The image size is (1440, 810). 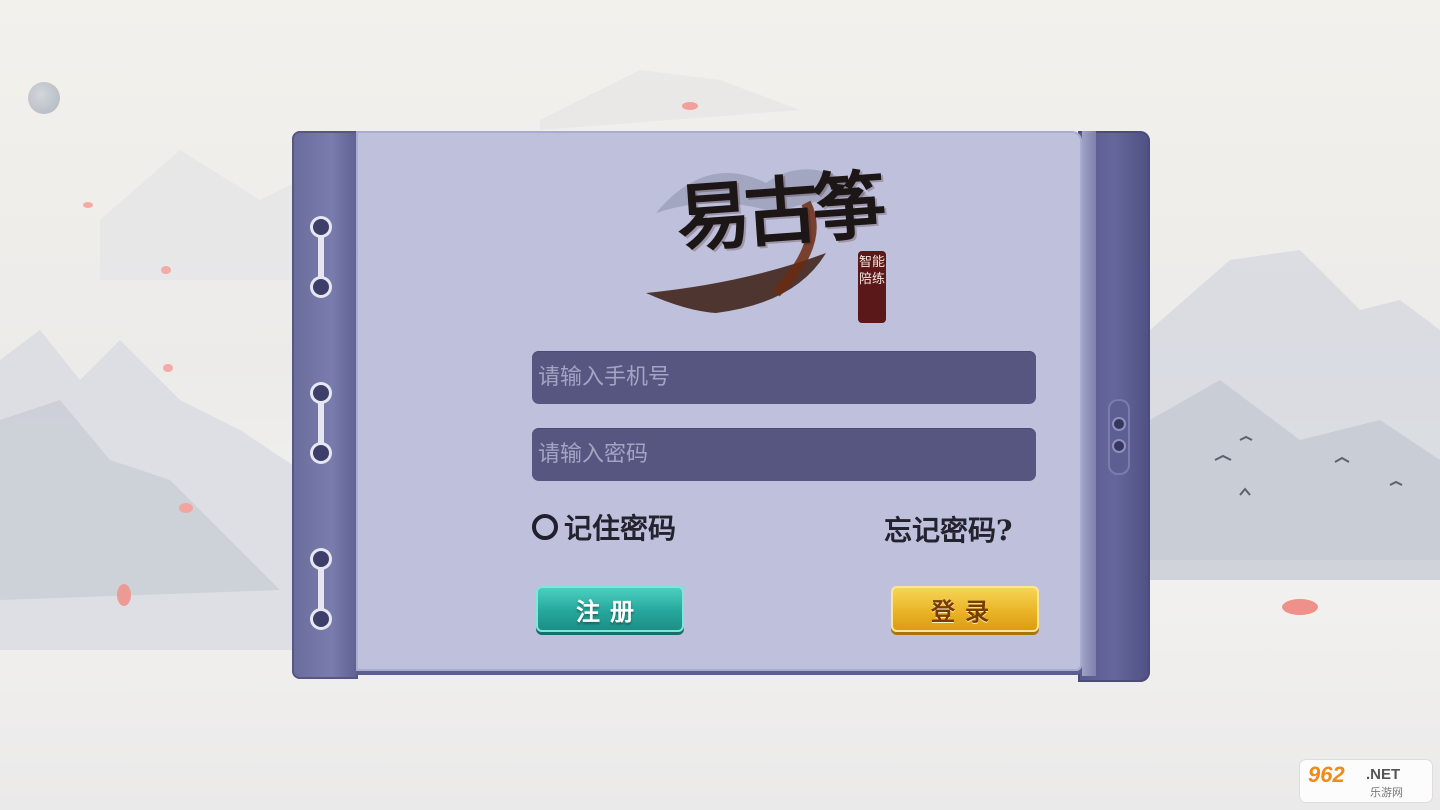 I want to click on watermark-brand: 962, so click(x=1326, y=774).